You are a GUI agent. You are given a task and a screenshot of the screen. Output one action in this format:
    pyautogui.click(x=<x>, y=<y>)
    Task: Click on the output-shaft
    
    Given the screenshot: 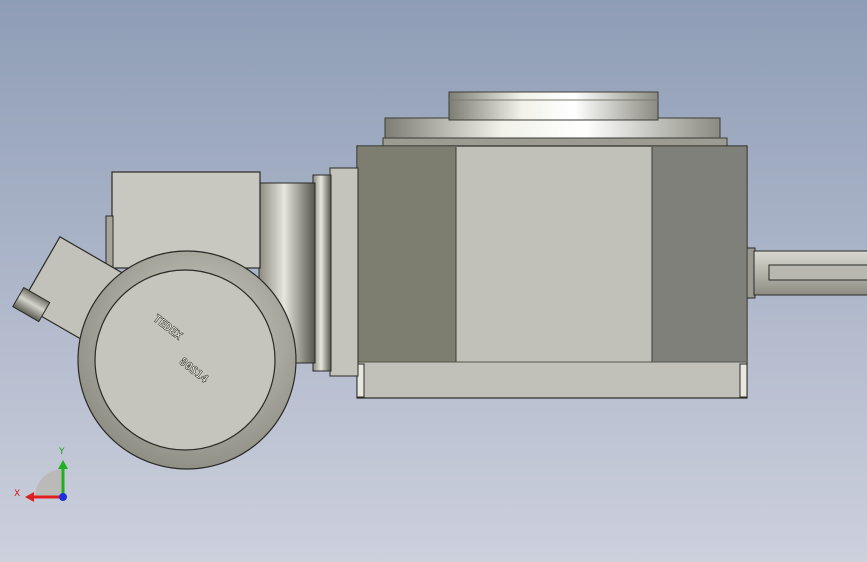 What is the action you would take?
    pyautogui.click(x=806, y=273)
    